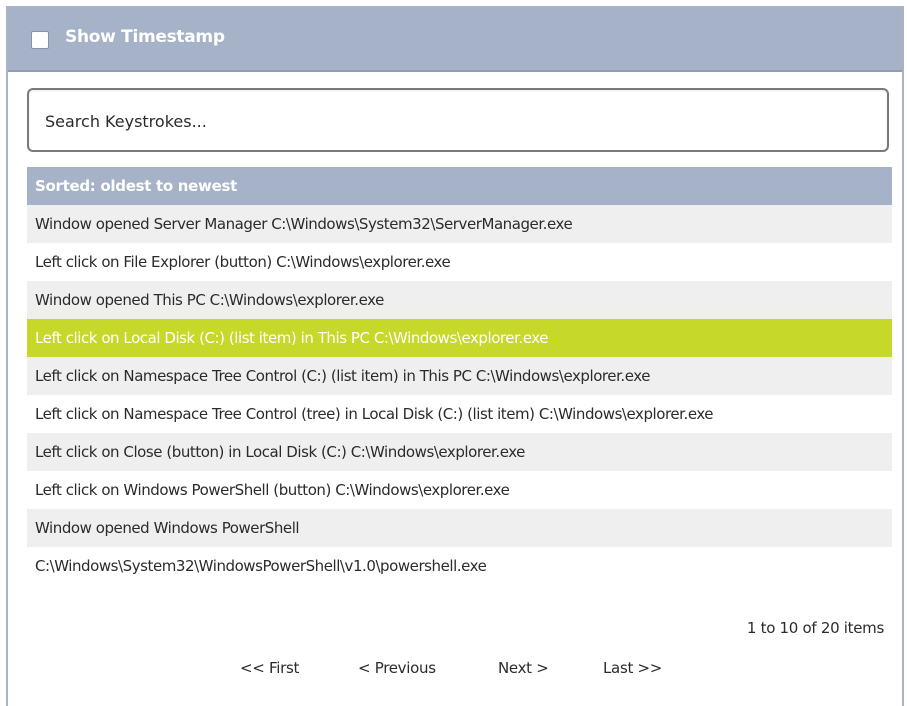 This screenshot has height=706, width=907. I want to click on search-box, so click(458, 120).